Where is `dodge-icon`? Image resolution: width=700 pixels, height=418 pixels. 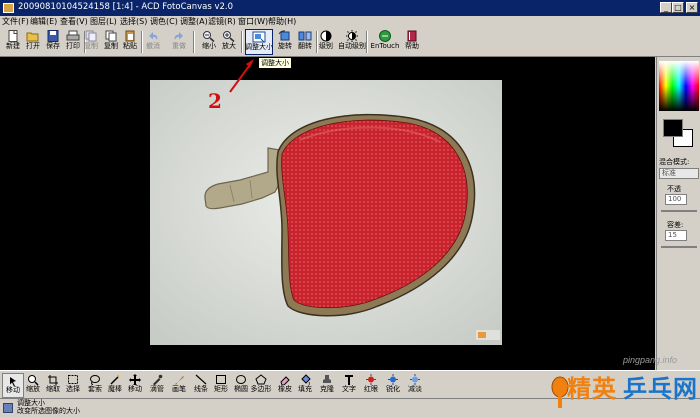
dodge-icon is located at coordinates (415, 379).